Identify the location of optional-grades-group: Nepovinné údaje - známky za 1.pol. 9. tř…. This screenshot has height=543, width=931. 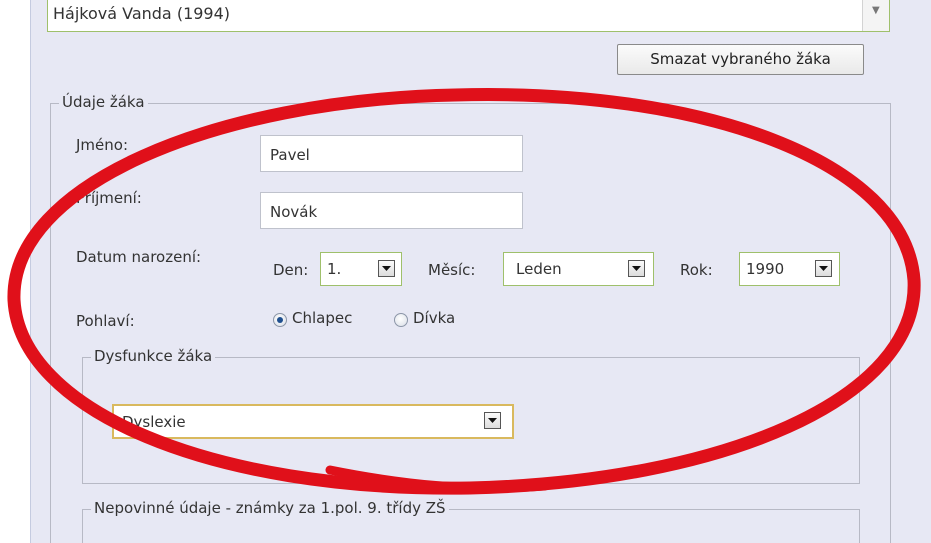
(471, 521).